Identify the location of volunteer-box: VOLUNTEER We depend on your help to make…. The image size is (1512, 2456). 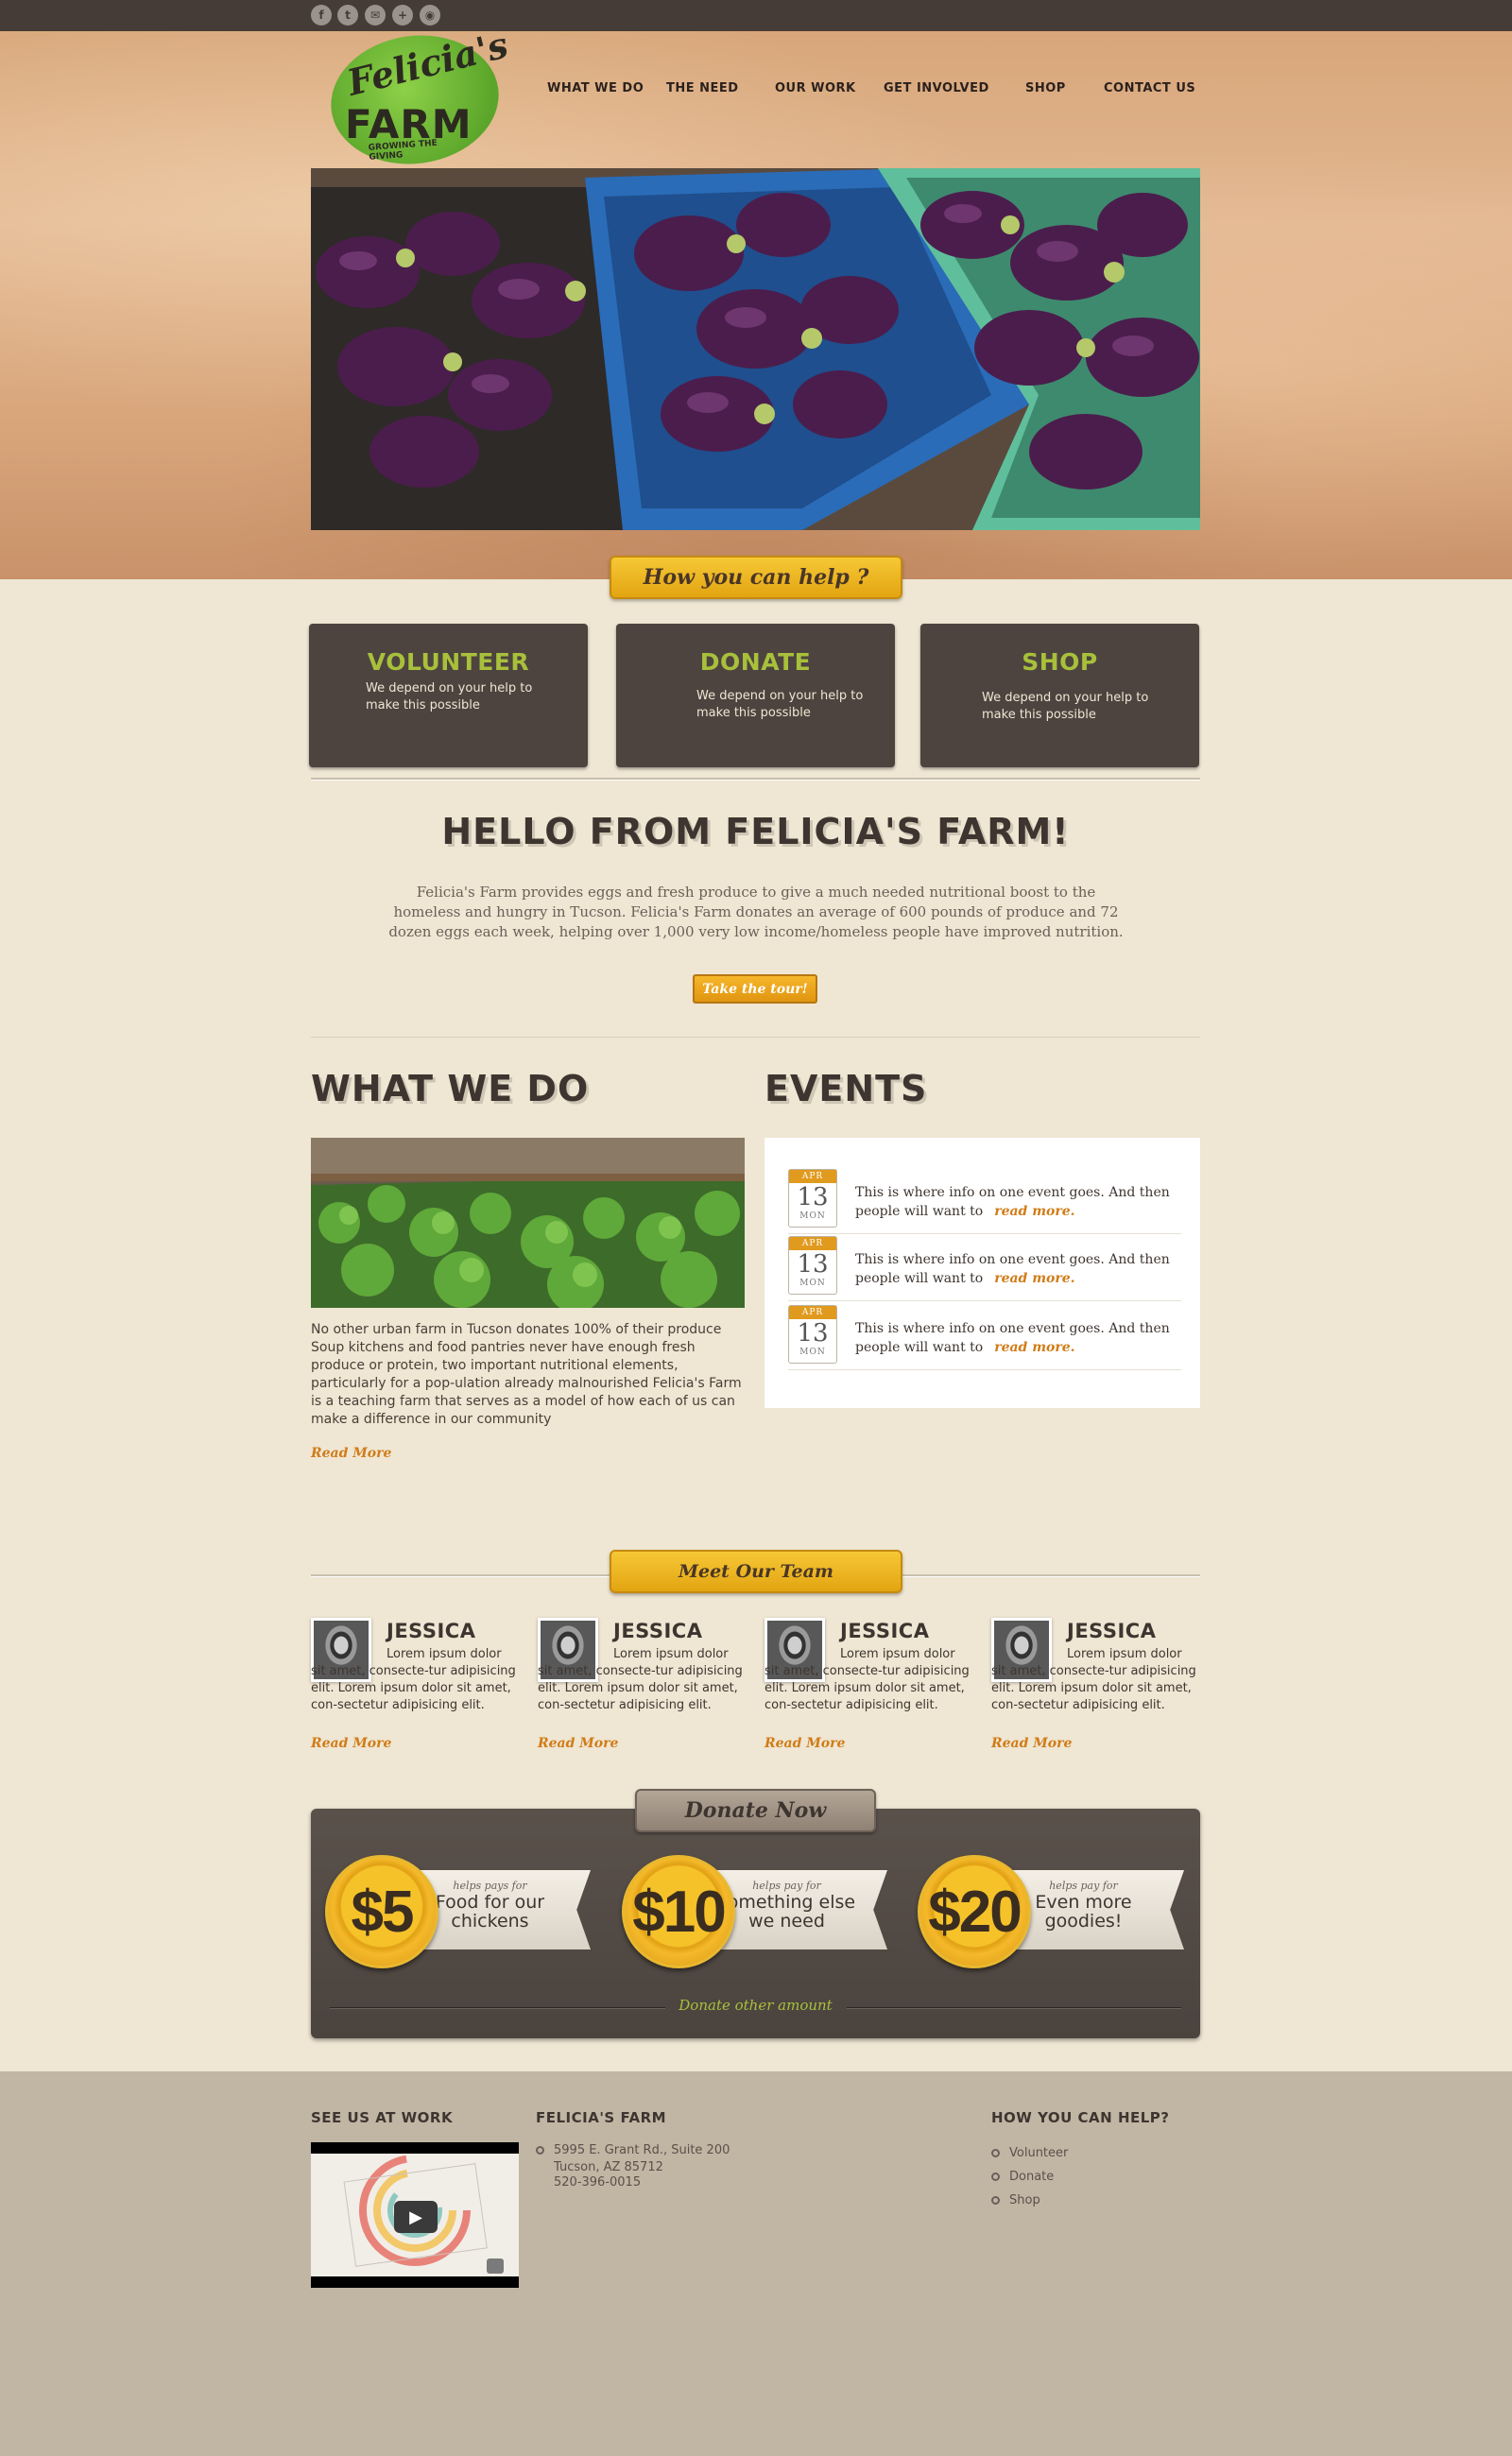
(448, 695).